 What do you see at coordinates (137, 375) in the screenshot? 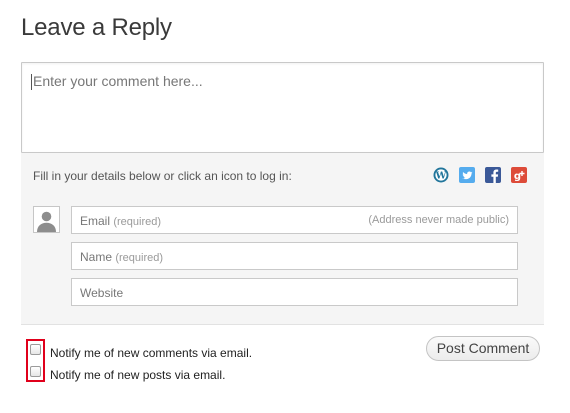
I see `notify-posts-label: Notify me of new posts via email.` at bounding box center [137, 375].